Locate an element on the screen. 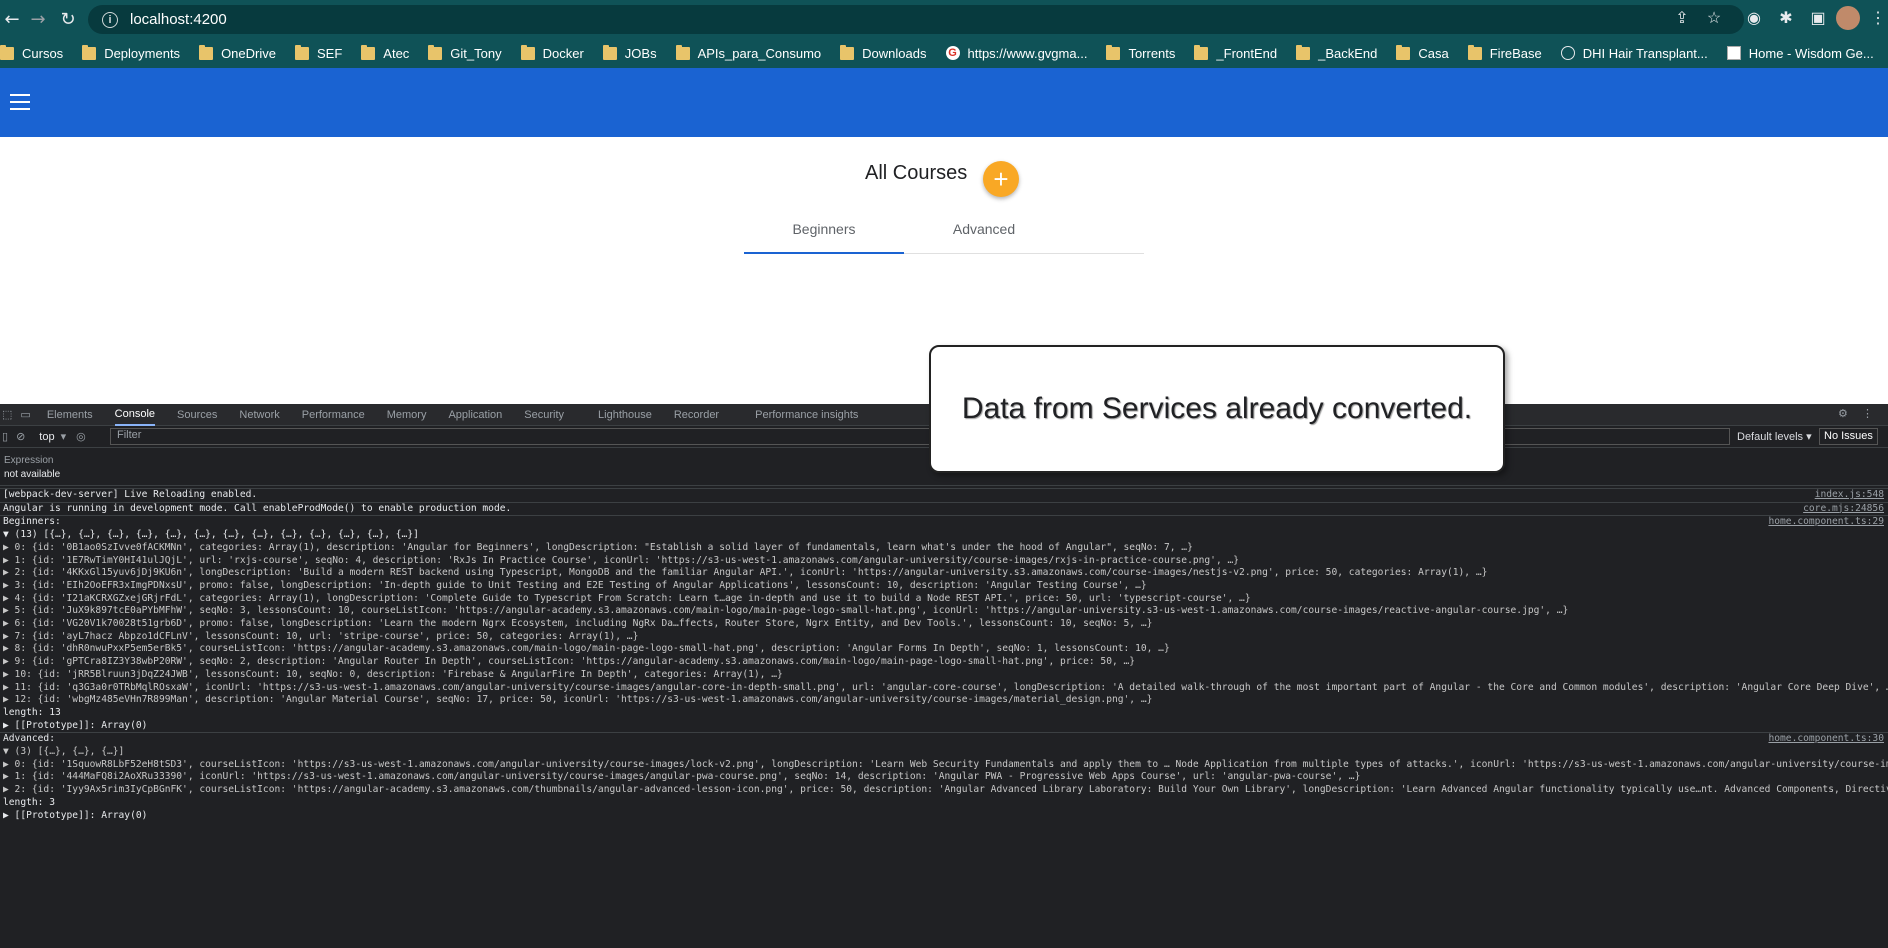 Image resolution: width=1888 pixels, height=948 pixels. tab-sources: Sources is located at coordinates (197, 415).